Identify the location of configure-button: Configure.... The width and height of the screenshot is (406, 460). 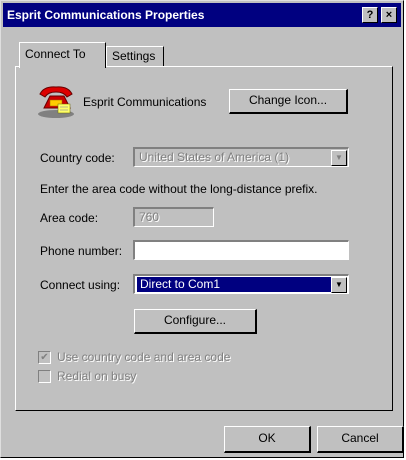
(195, 321).